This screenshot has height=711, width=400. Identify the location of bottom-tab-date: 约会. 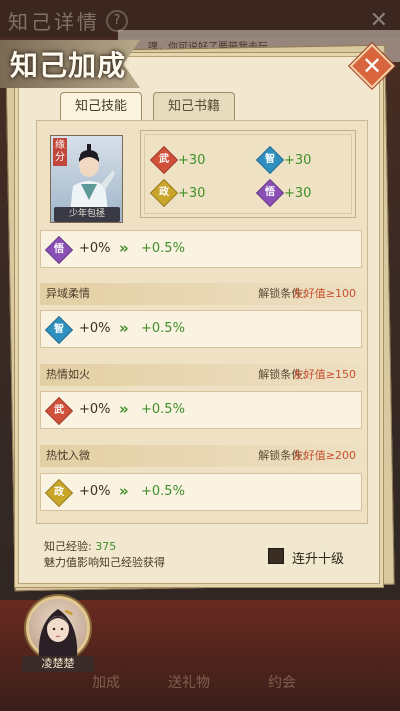
(282, 682).